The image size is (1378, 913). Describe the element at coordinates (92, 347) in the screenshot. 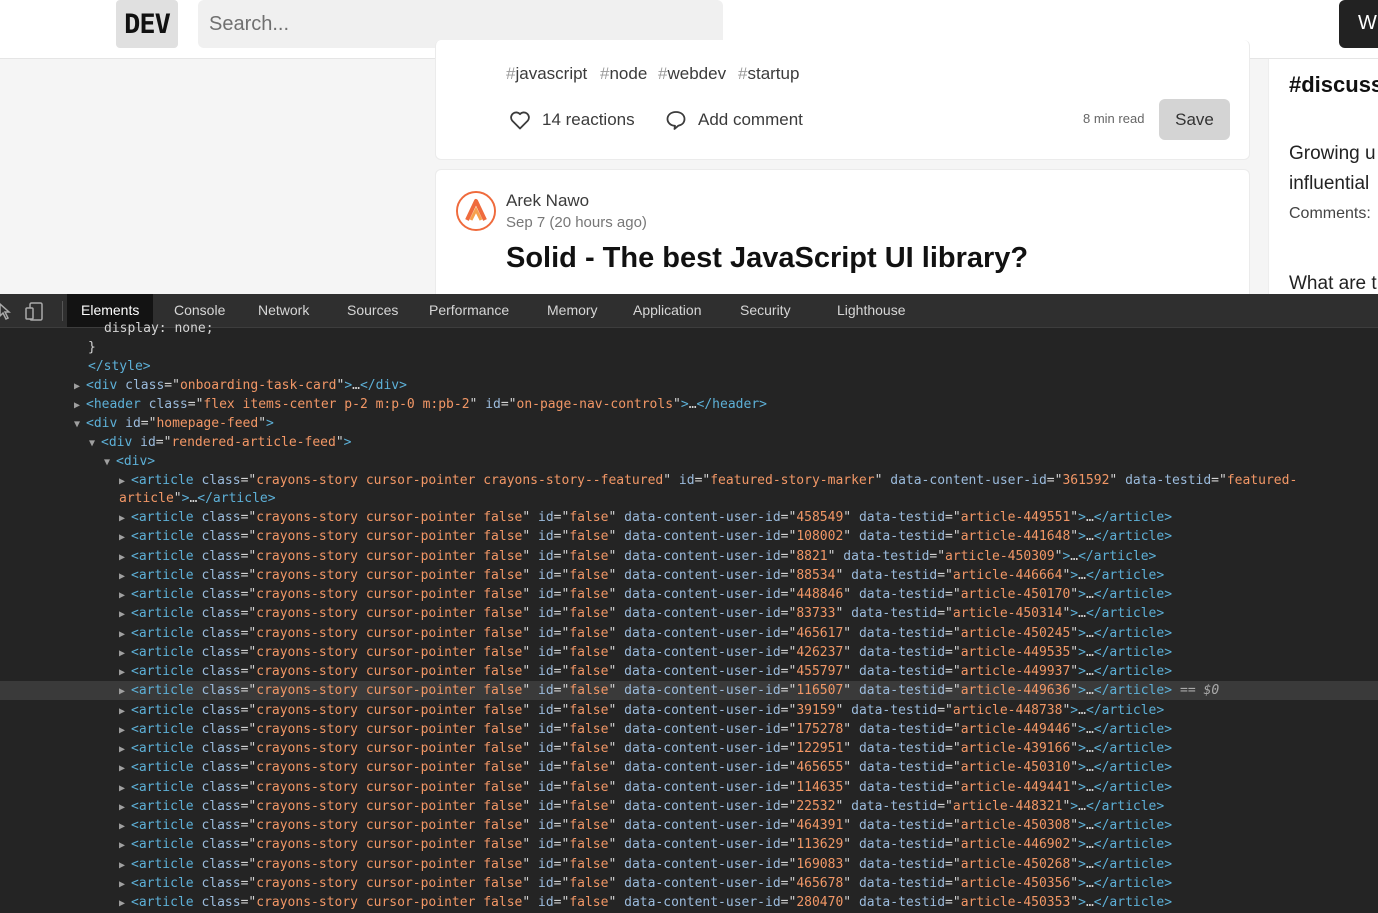

I see `css-line: }` at that location.